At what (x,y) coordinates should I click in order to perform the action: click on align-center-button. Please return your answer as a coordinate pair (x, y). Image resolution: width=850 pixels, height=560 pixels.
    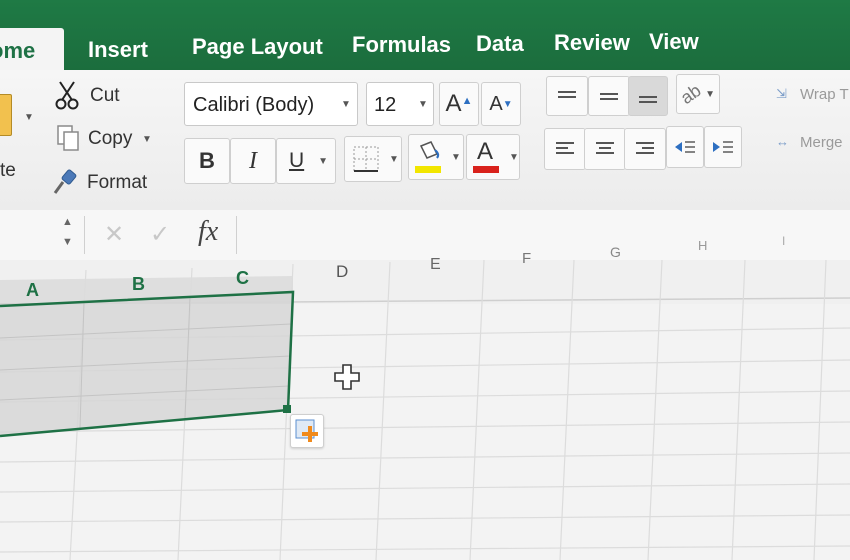
    Looking at the image, I should click on (605, 149).